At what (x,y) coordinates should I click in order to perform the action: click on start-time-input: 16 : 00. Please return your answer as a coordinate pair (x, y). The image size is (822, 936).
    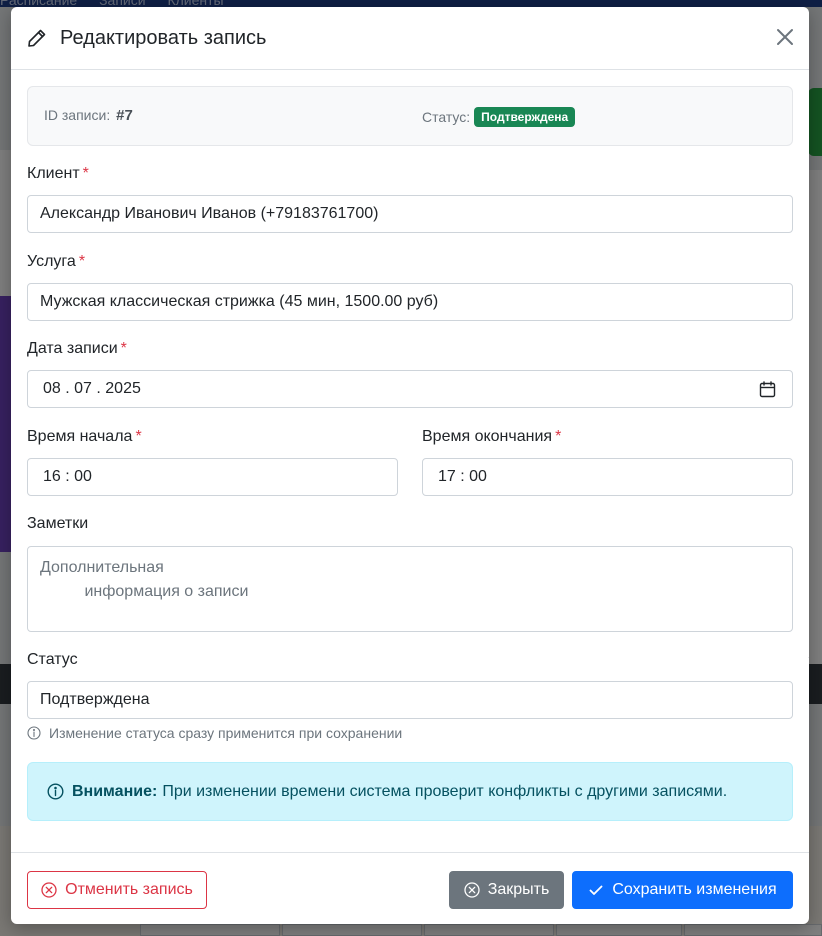
    Looking at the image, I should click on (212, 477).